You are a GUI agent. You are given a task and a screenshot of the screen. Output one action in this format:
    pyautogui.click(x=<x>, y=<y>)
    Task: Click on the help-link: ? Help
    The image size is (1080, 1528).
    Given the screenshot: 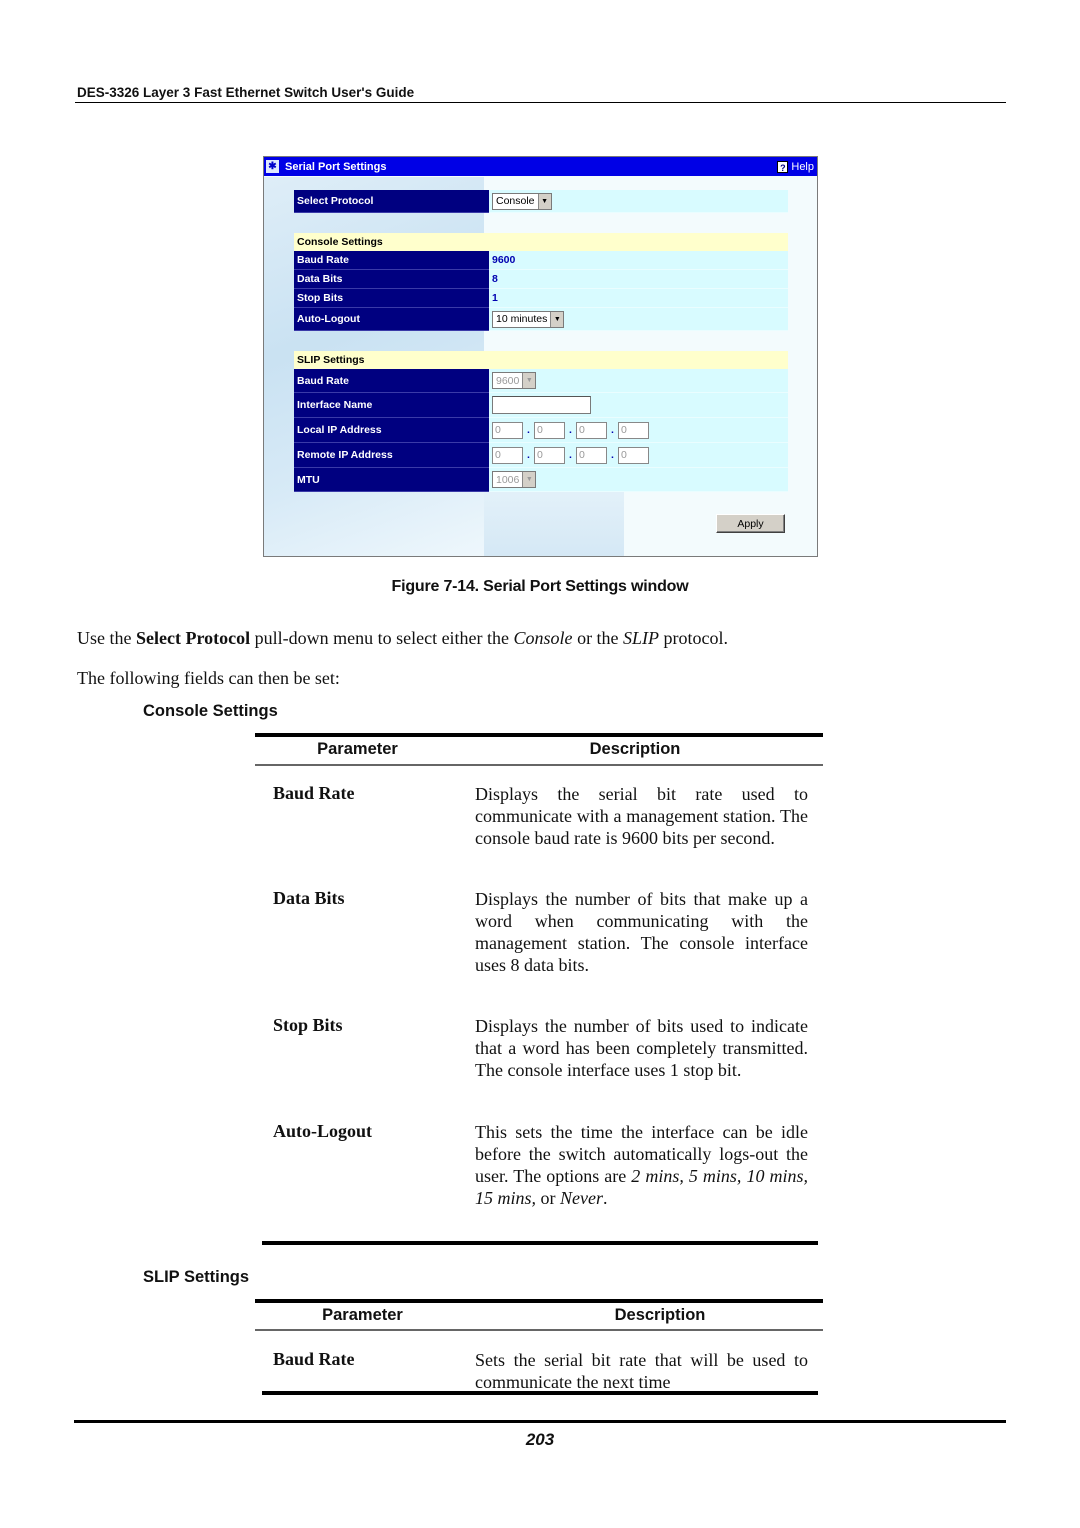 What is the action you would take?
    pyautogui.click(x=795, y=166)
    